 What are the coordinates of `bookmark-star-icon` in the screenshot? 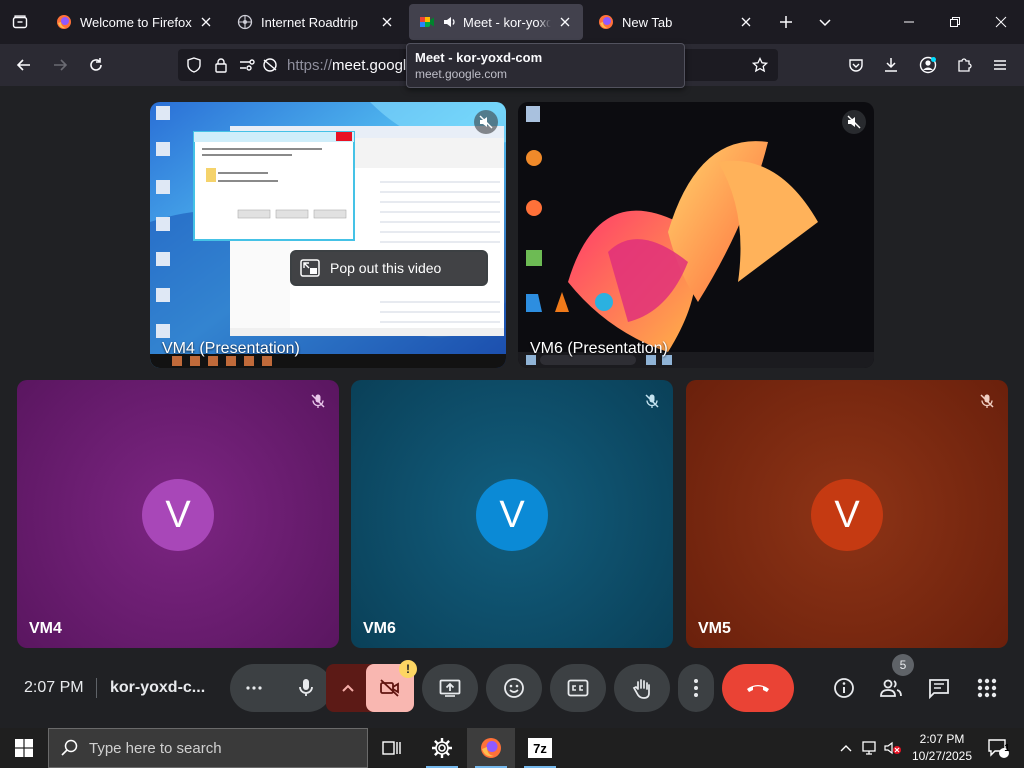 It's located at (760, 65).